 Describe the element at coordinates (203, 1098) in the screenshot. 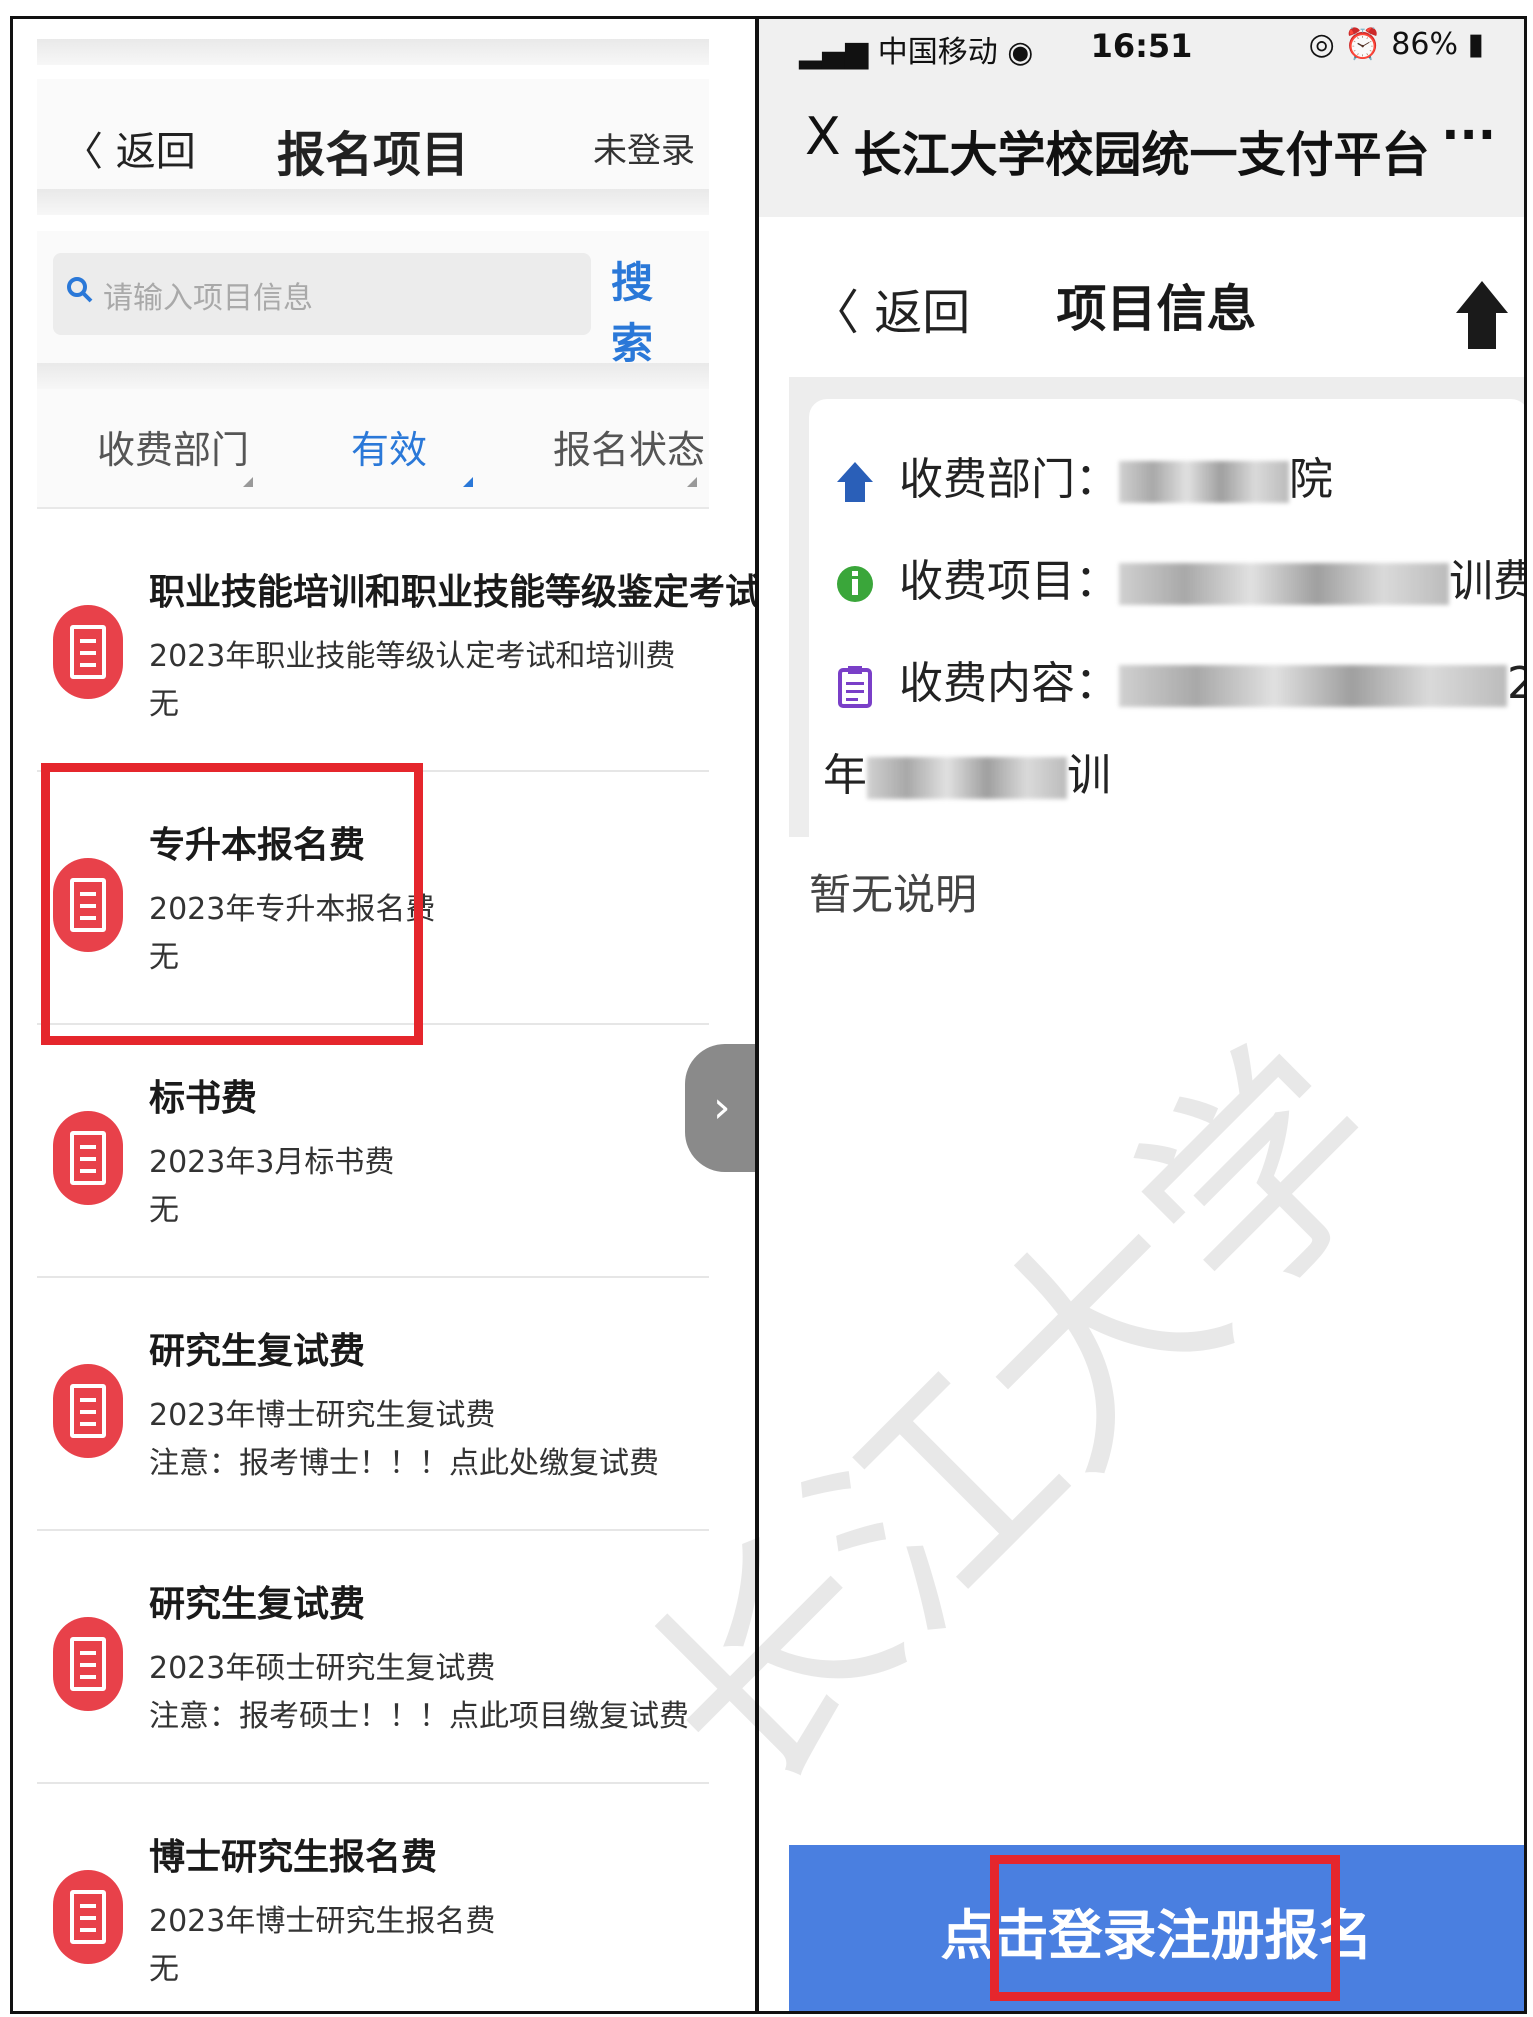

I see `item-title: 标书费` at that location.